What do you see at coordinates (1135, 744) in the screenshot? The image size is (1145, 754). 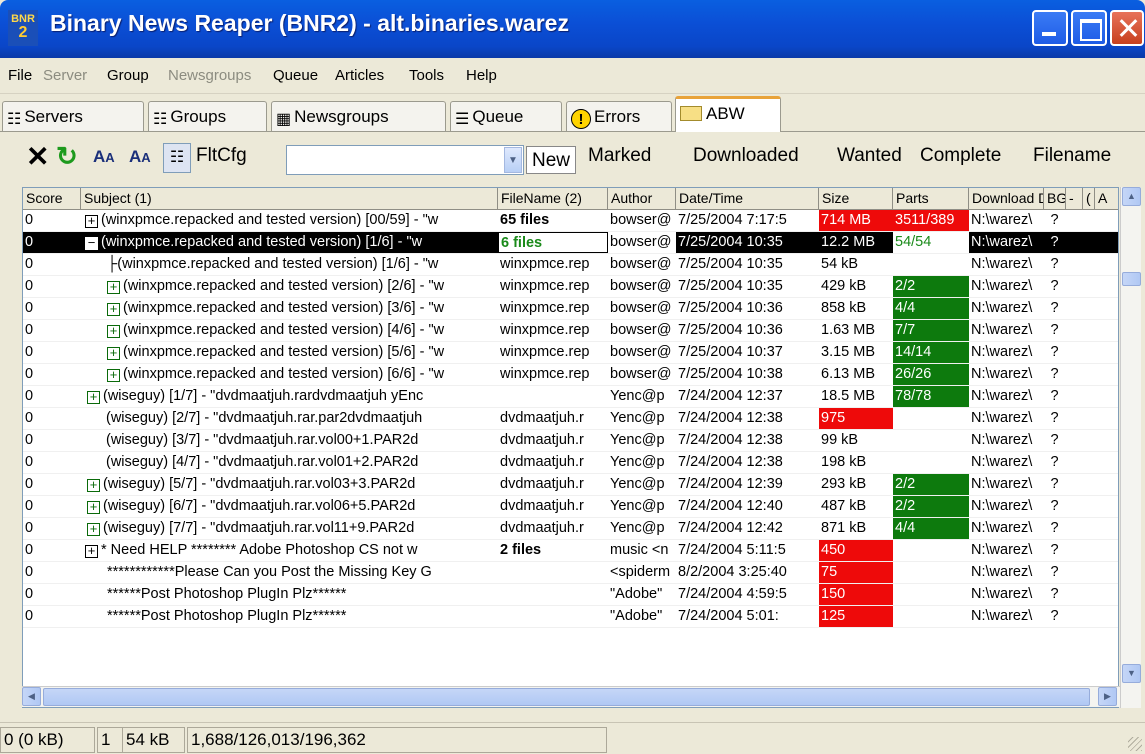 I see `resize-grip-icon` at bounding box center [1135, 744].